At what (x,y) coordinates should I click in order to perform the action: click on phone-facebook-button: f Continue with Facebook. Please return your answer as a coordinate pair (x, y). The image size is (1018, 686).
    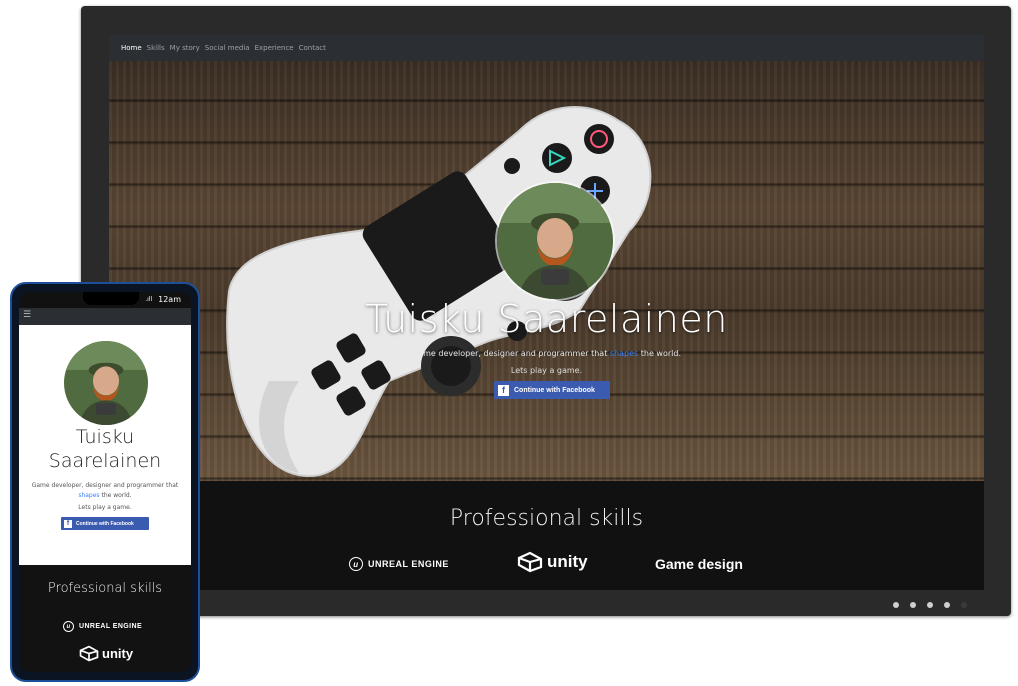
    Looking at the image, I should click on (105, 523).